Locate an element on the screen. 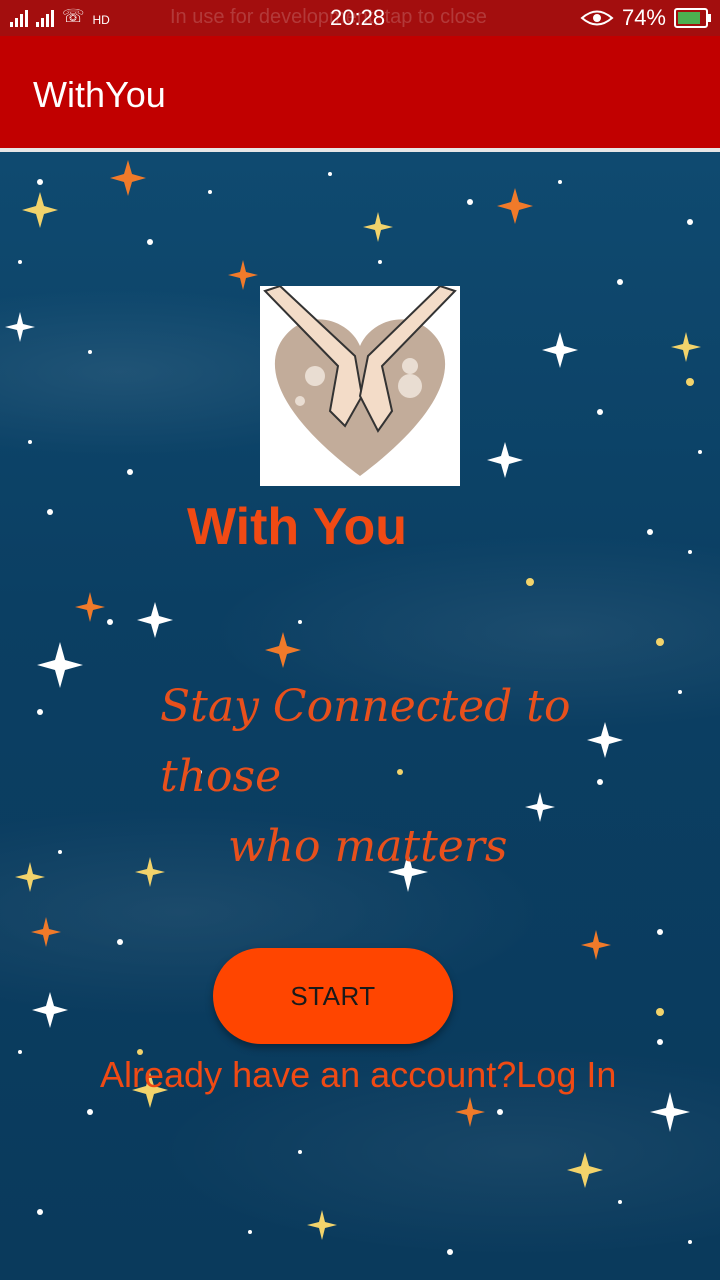 Image resolution: width=720 pixels, height=1280 pixels. app-bar: WithYou is located at coordinates (360, 94).